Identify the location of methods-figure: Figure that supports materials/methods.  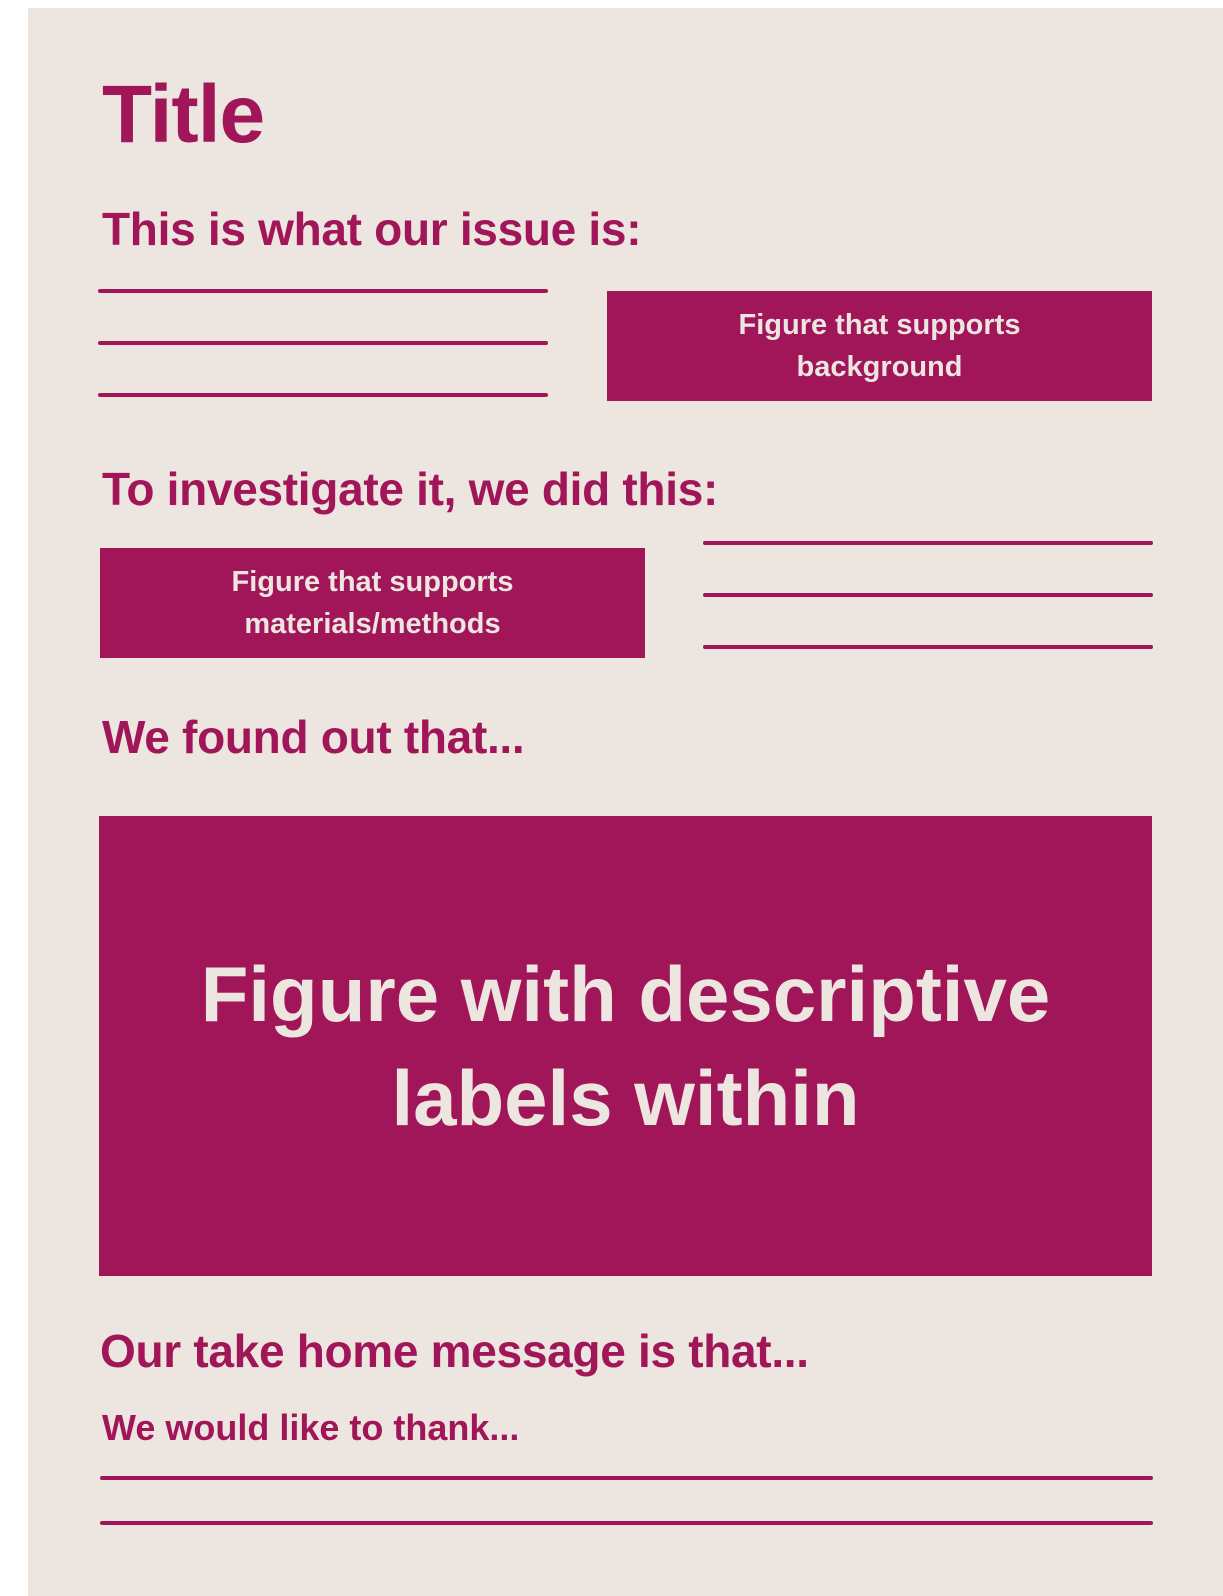
(372, 603).